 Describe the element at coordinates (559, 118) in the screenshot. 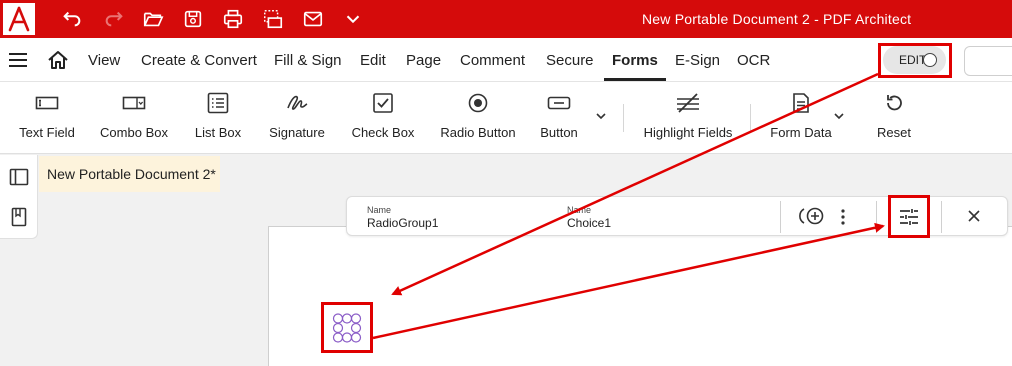

I see `button-tool-button: Button` at that location.